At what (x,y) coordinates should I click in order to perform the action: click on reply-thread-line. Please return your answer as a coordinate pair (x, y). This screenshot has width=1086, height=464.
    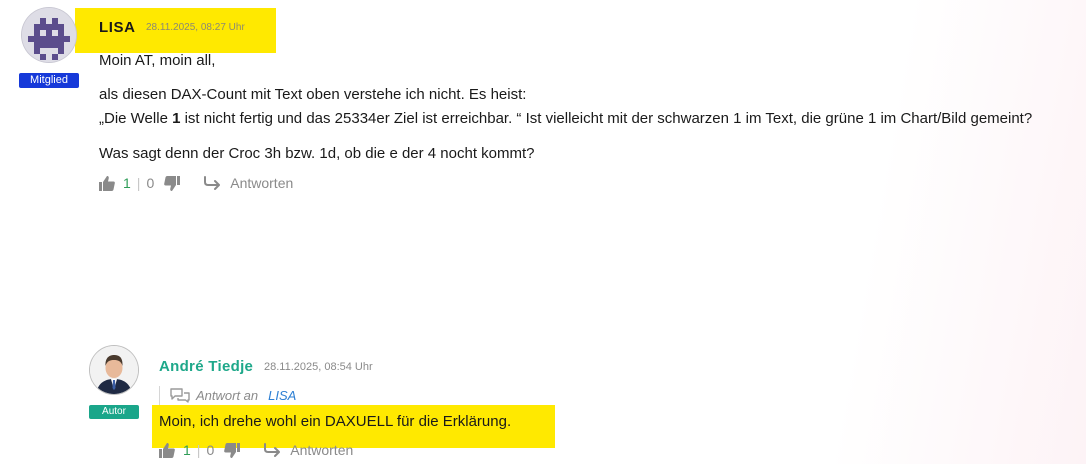
    Looking at the image, I should click on (159, 396).